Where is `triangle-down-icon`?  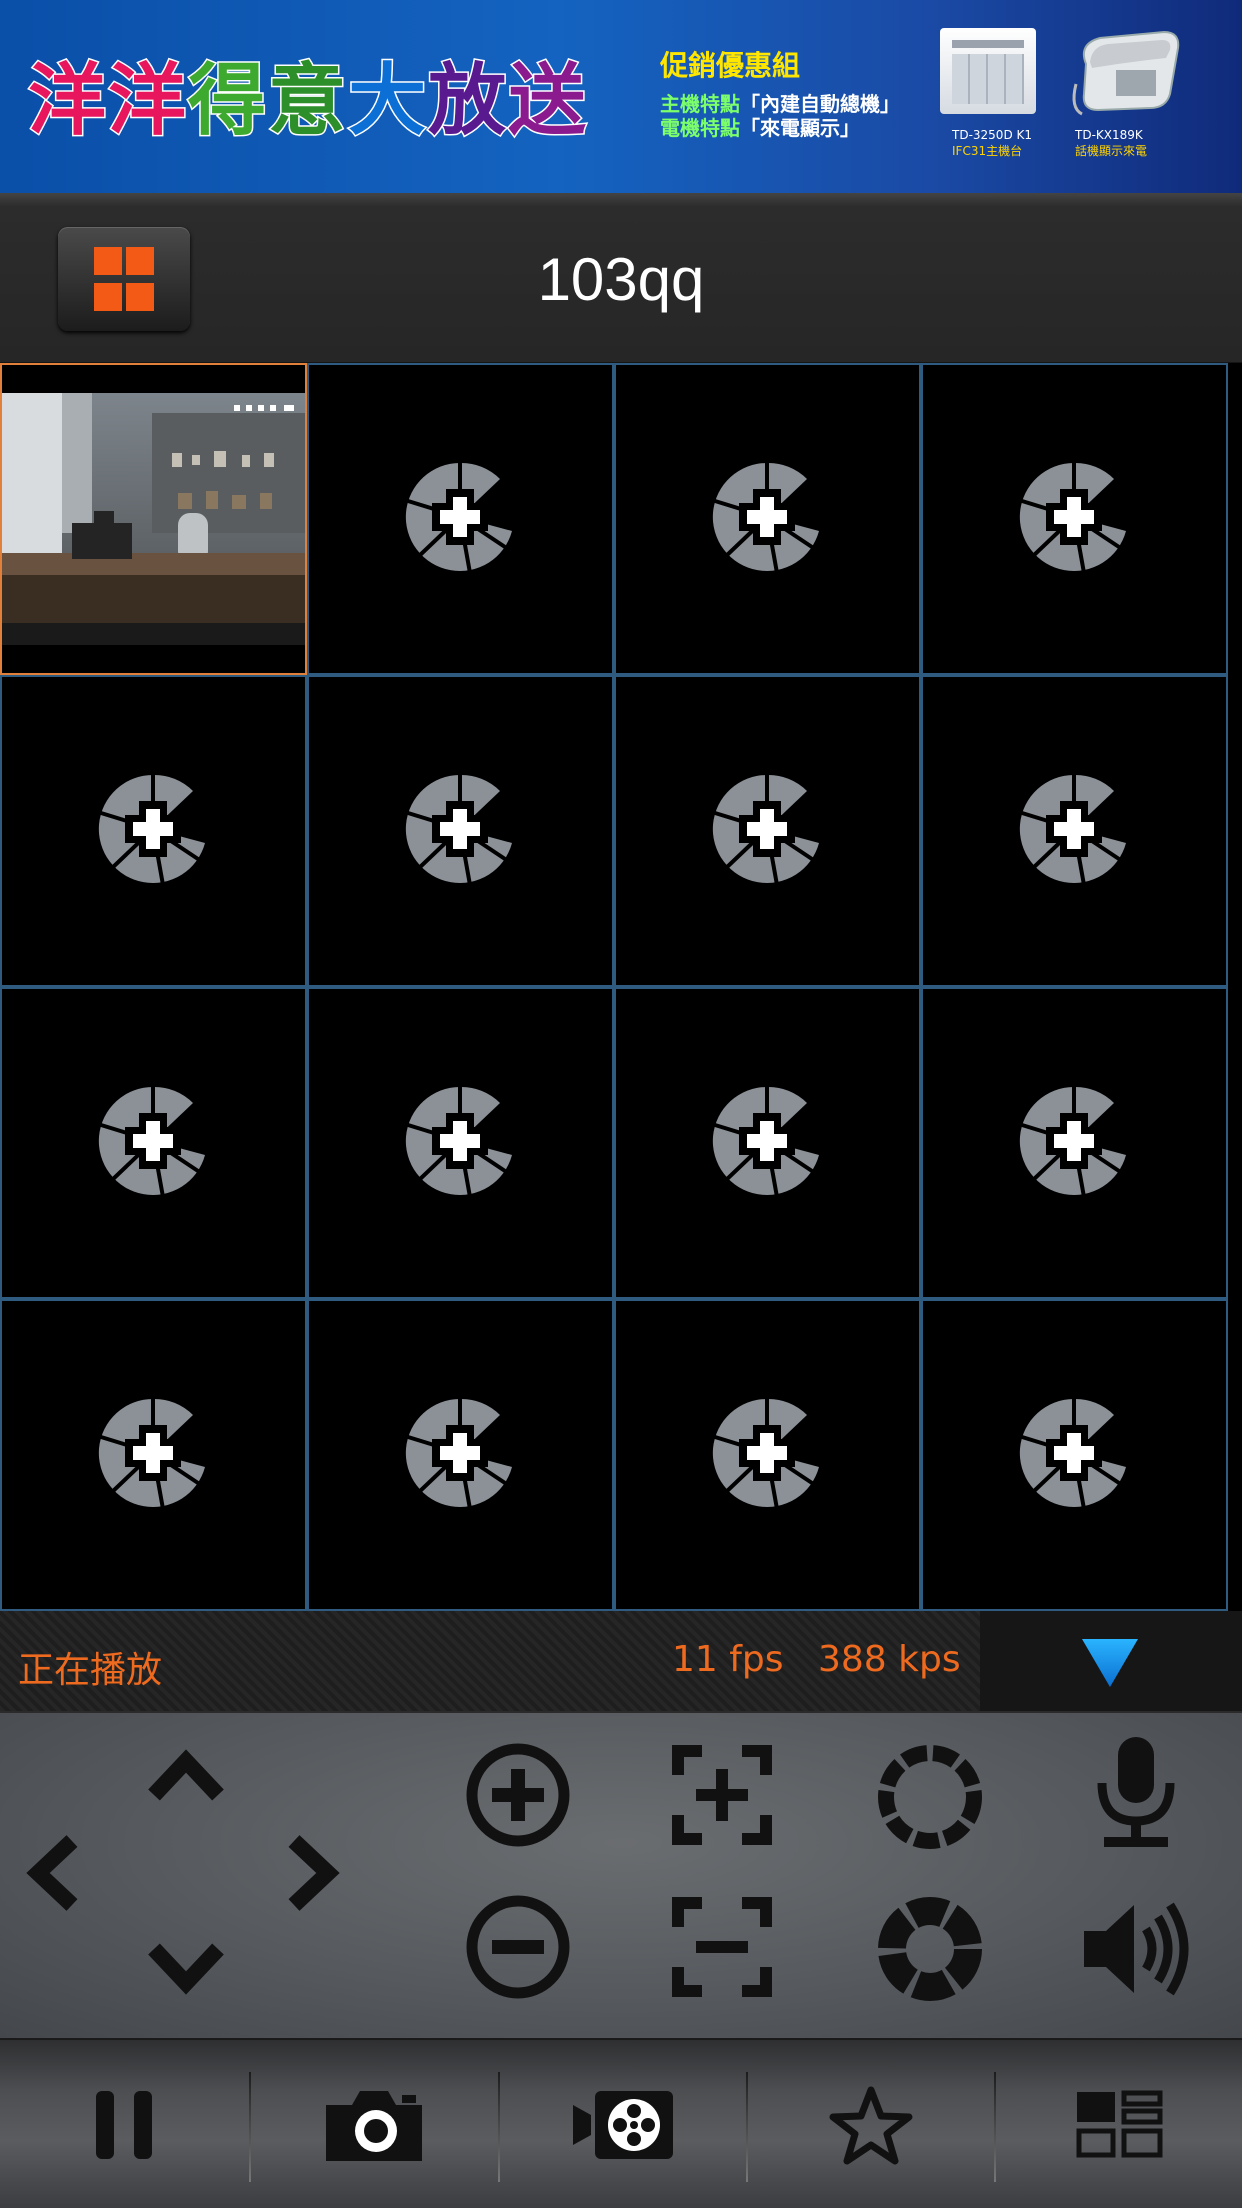
triangle-down-icon is located at coordinates (1110, 1663).